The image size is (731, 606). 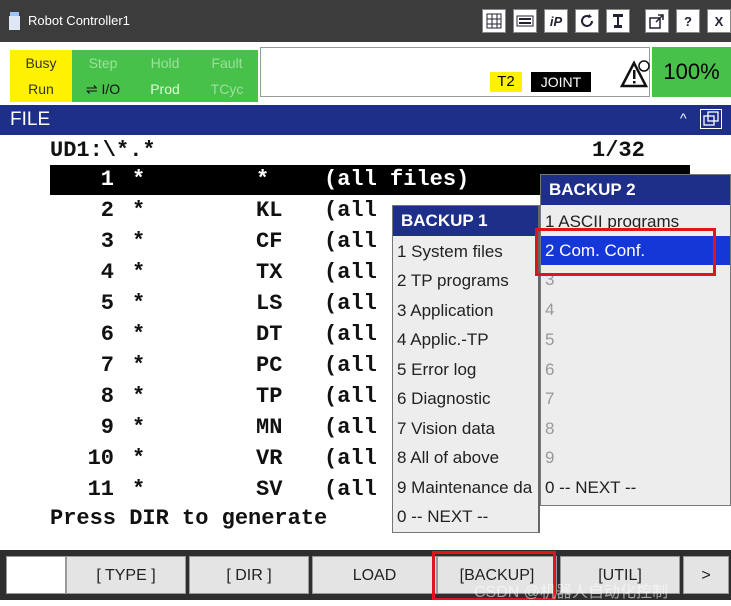 What do you see at coordinates (455, 72) in the screenshot?
I see `status-message-area` at bounding box center [455, 72].